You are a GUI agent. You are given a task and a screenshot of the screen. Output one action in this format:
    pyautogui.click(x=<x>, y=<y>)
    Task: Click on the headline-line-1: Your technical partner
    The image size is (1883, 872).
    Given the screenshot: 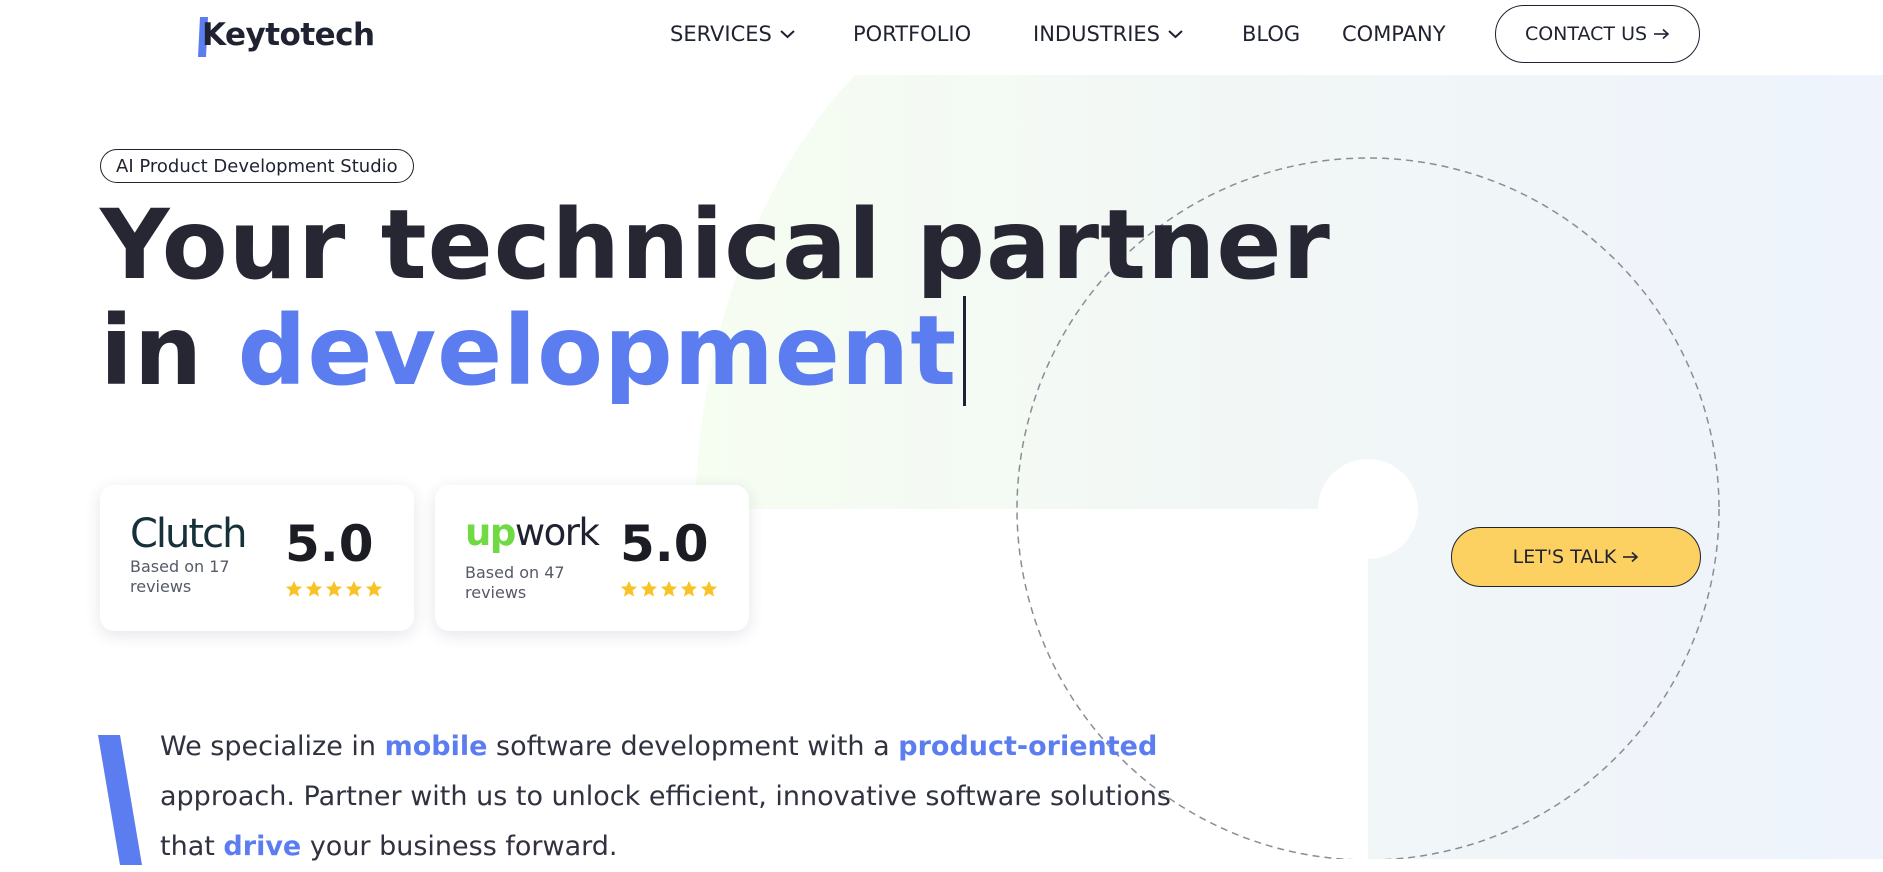 What is the action you would take?
    pyautogui.click(x=715, y=245)
    